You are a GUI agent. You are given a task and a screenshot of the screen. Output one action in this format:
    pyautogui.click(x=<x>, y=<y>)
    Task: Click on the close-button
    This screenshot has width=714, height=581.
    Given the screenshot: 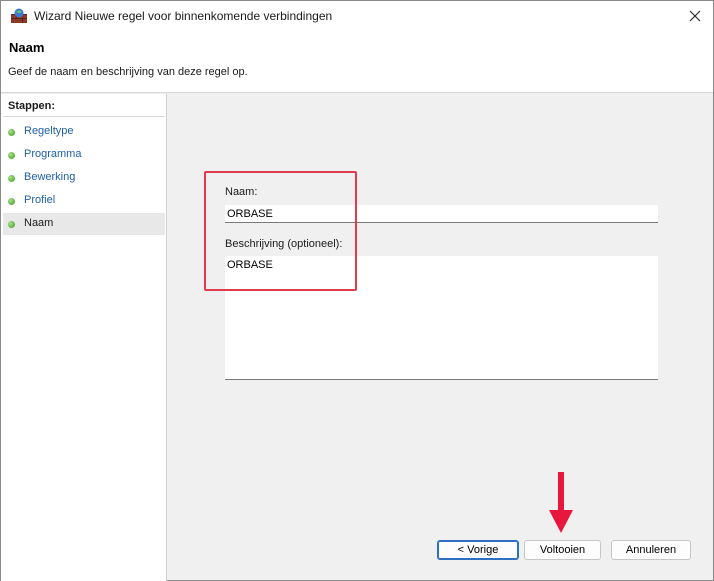 What is the action you would take?
    pyautogui.click(x=695, y=16)
    